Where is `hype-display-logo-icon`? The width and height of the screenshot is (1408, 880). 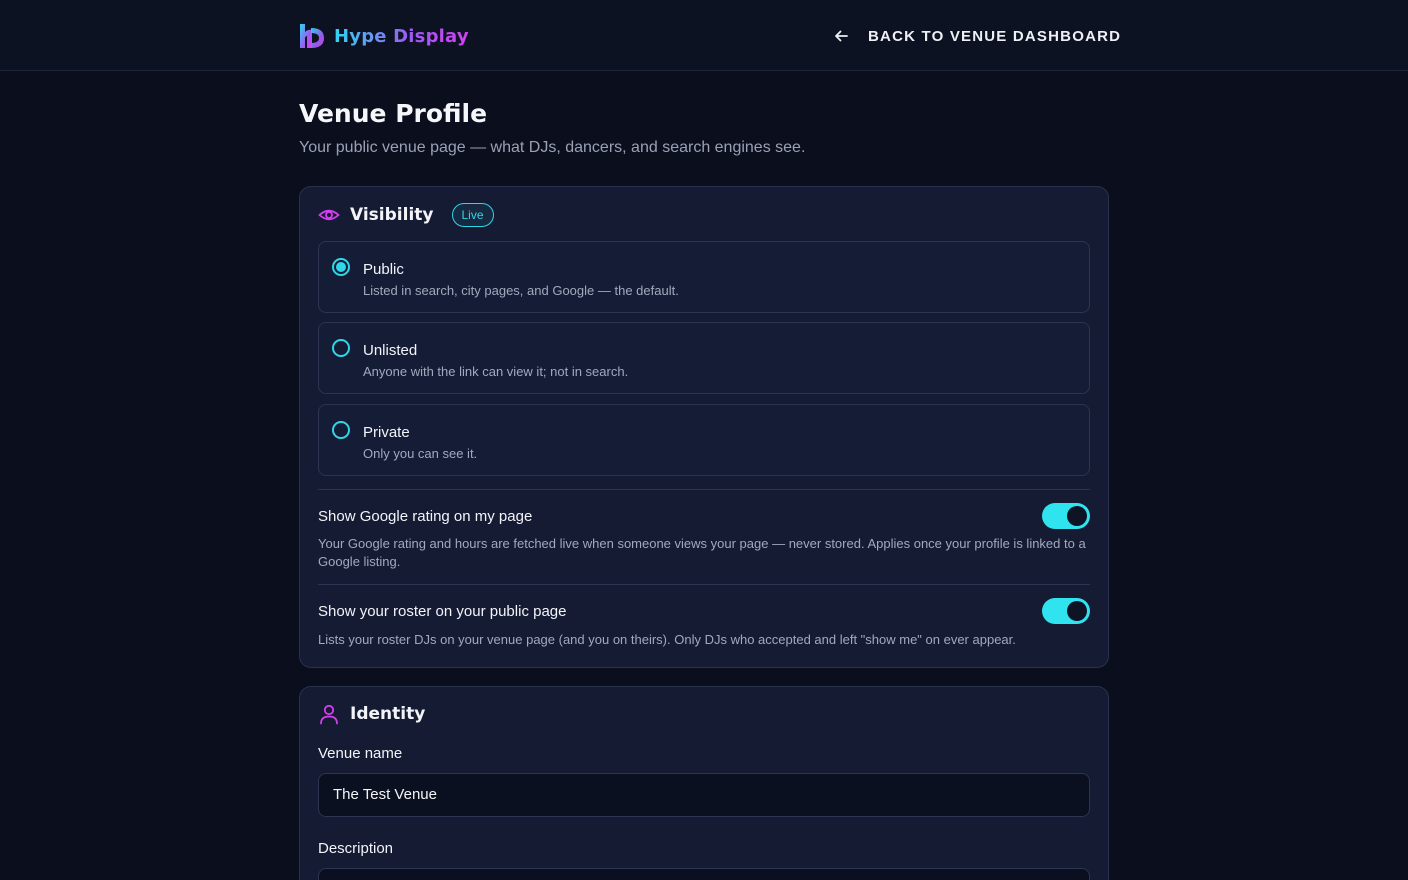
hype-display-logo-icon is located at coordinates (312, 36).